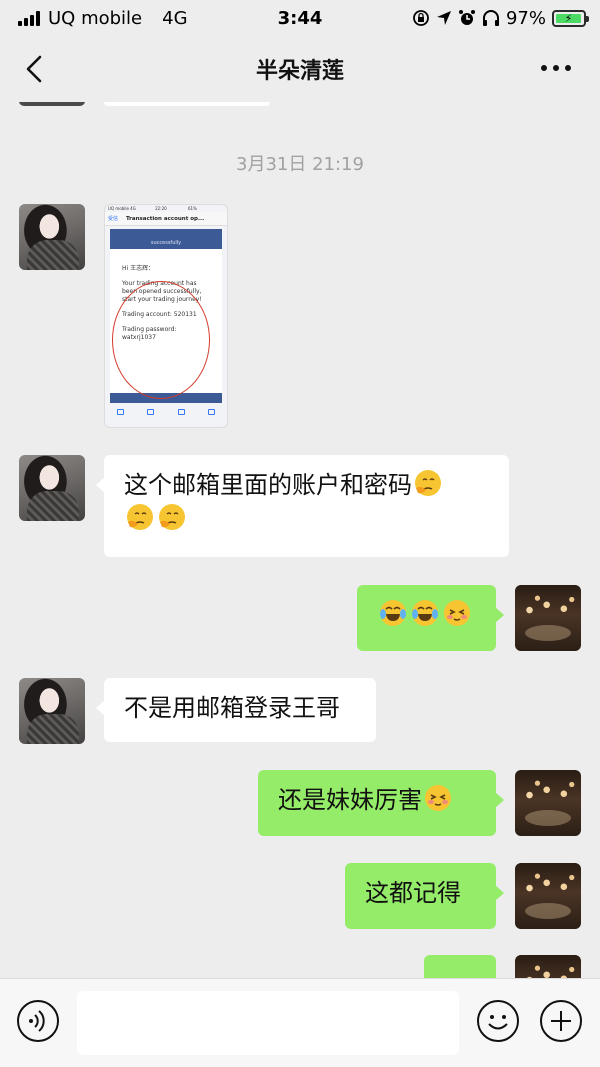 This screenshot has width=600, height=1067. Describe the element at coordinates (300, 18) in the screenshot. I see `status-bar: UQ mobile 4G 3:44 97% ⚡` at that location.